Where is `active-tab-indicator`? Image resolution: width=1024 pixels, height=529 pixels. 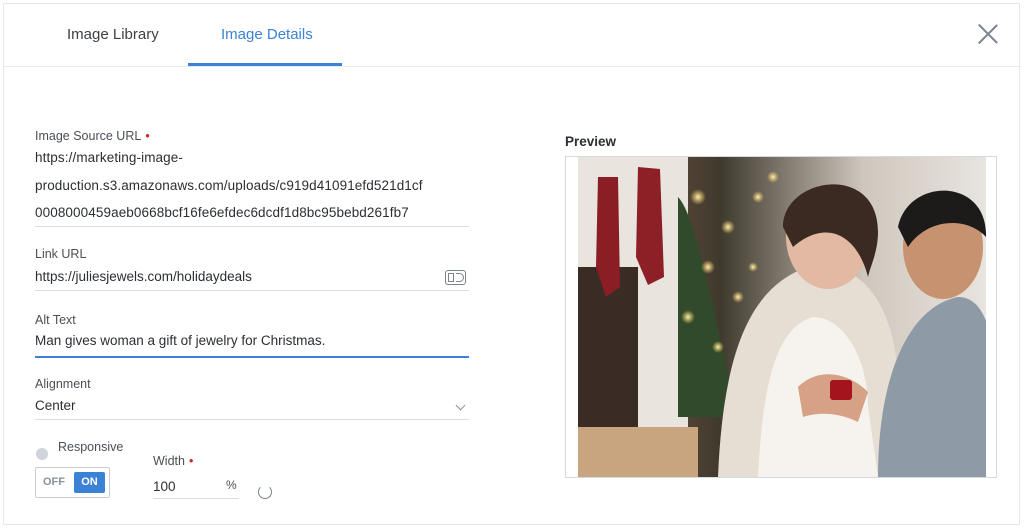
active-tab-indicator is located at coordinates (265, 64).